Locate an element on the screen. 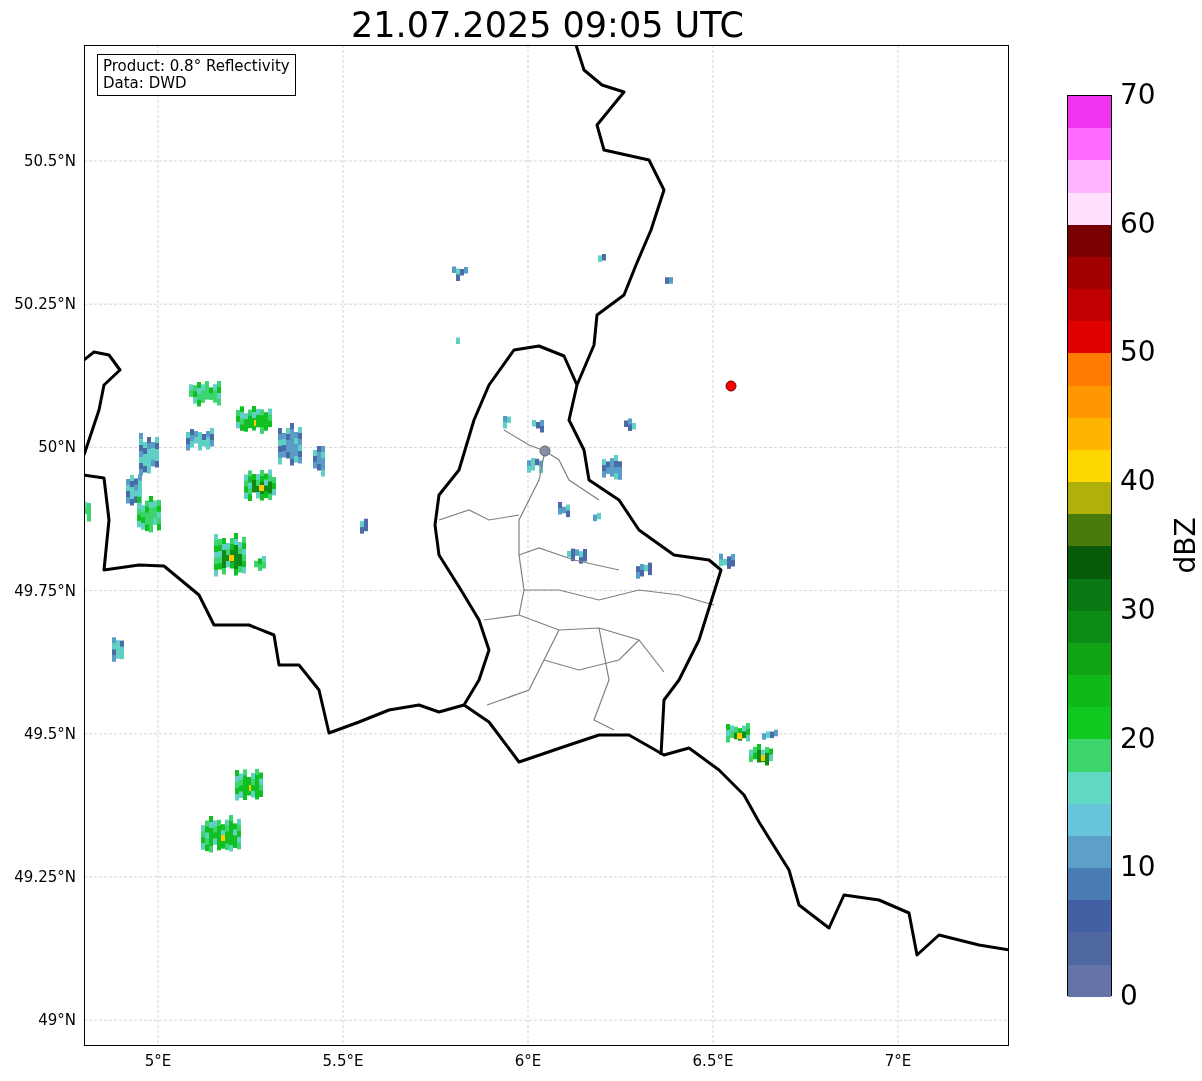 The width and height of the screenshot is (1202, 1081). latitude-label: 49.75°N is located at coordinates (45, 590).